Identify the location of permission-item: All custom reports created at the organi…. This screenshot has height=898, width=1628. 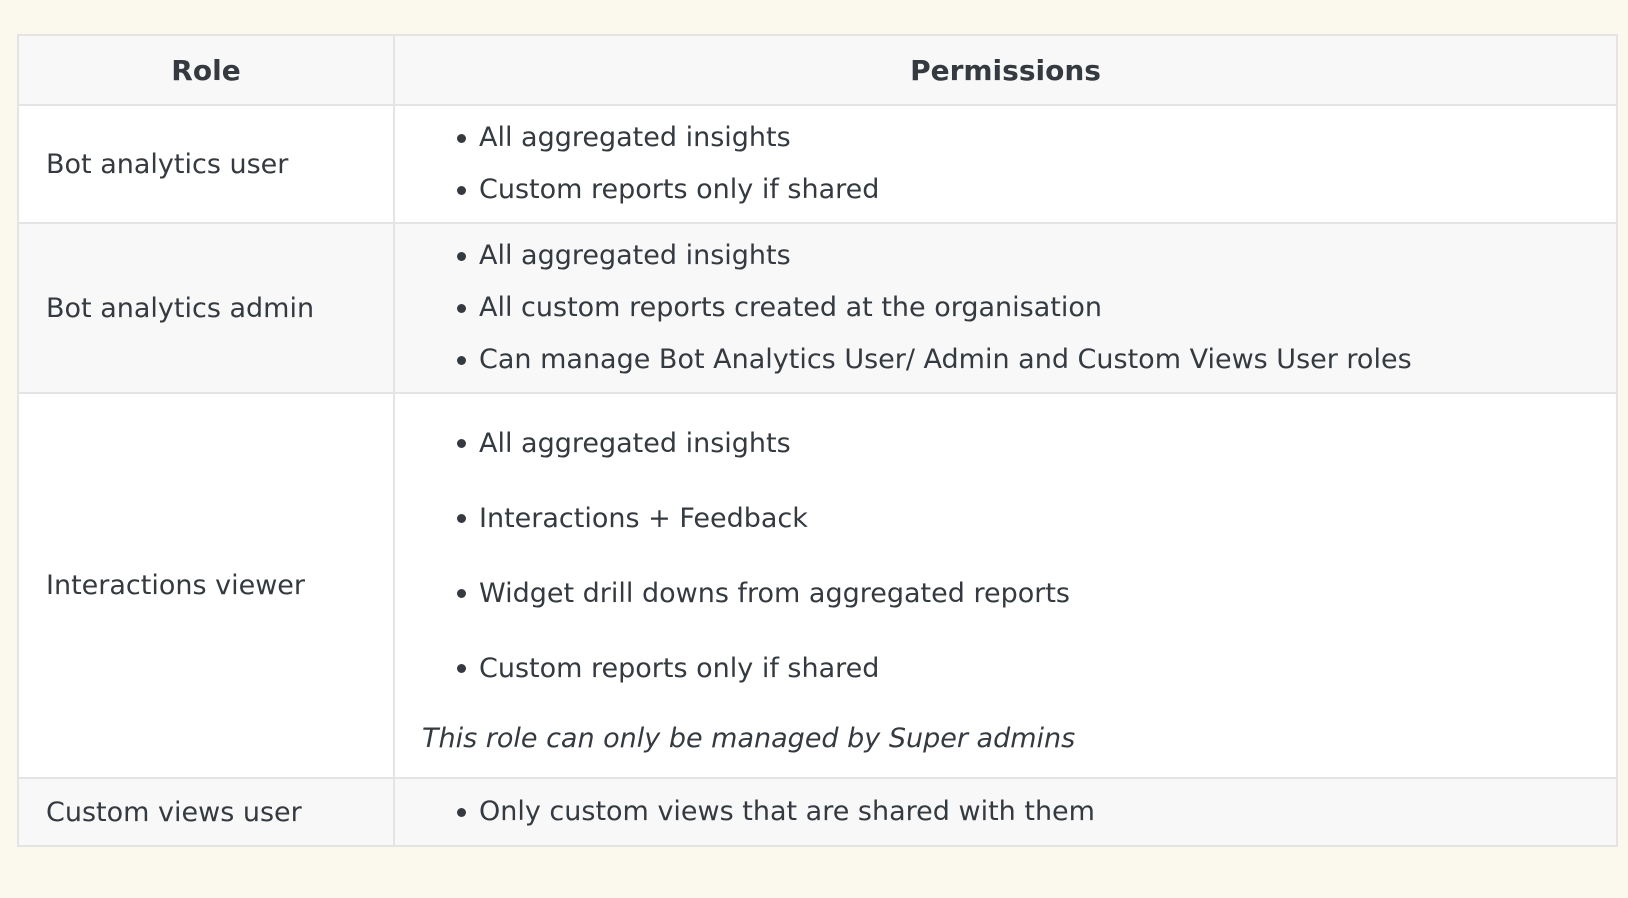
(1005, 308).